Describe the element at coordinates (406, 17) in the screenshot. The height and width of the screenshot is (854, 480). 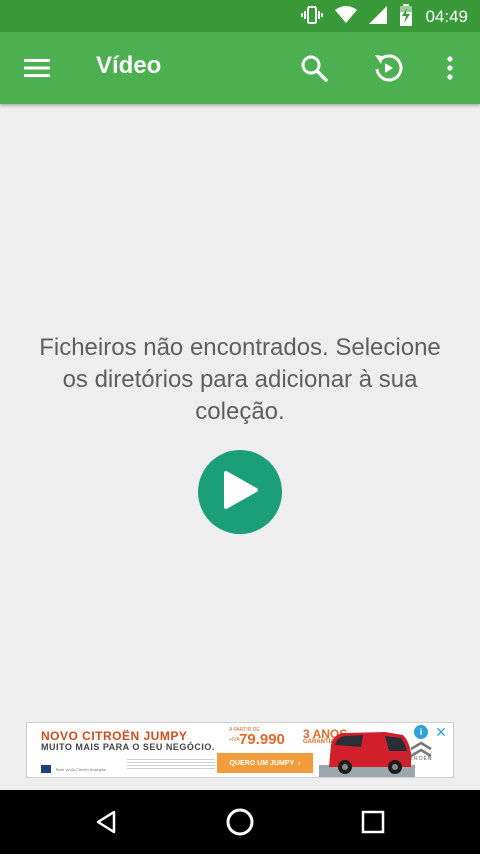
I see `battery-charging-icon` at that location.